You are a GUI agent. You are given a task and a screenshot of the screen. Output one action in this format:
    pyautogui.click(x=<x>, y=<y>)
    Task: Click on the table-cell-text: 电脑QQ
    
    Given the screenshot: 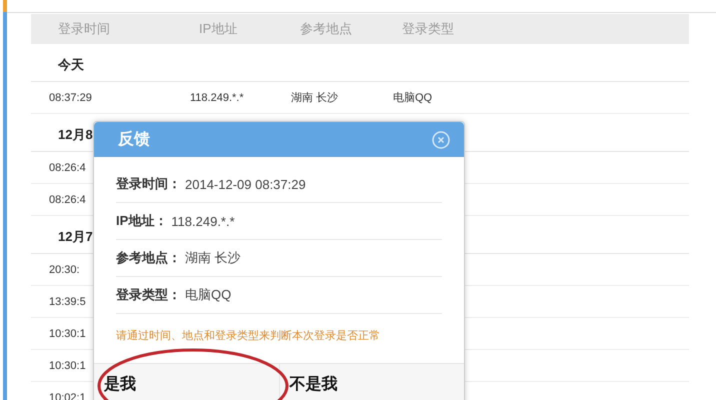 What is the action you would take?
    pyautogui.click(x=412, y=97)
    